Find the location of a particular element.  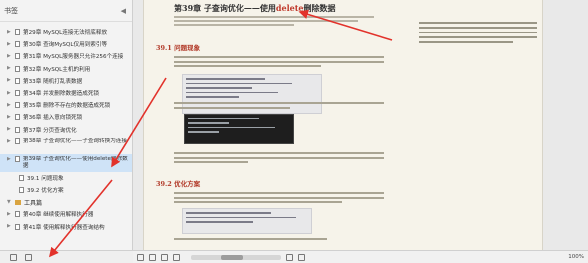

bookmark-label: 39.2 优化方案 is located at coordinates (45, 190).